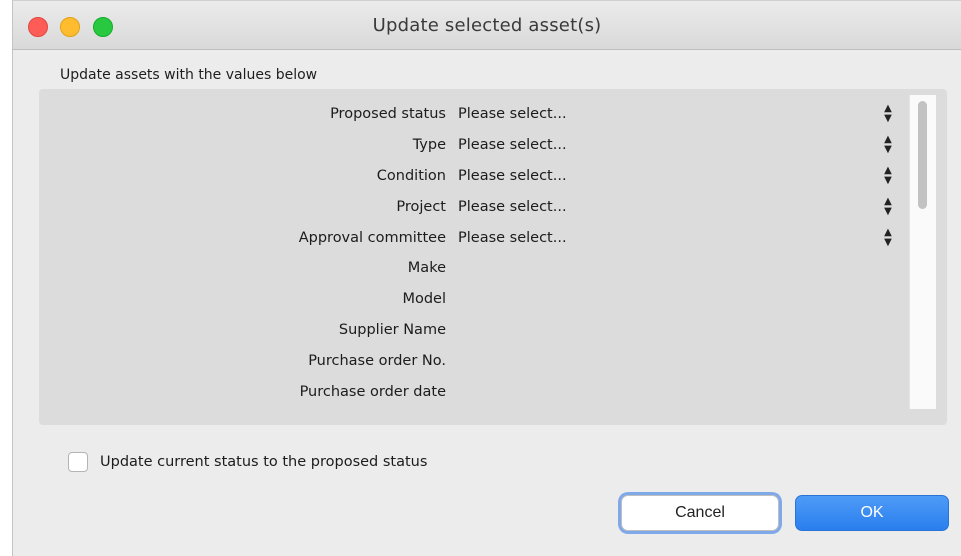 The height and width of the screenshot is (556, 961). What do you see at coordinates (421, 207) in the screenshot?
I see `project-label: Project` at bounding box center [421, 207].